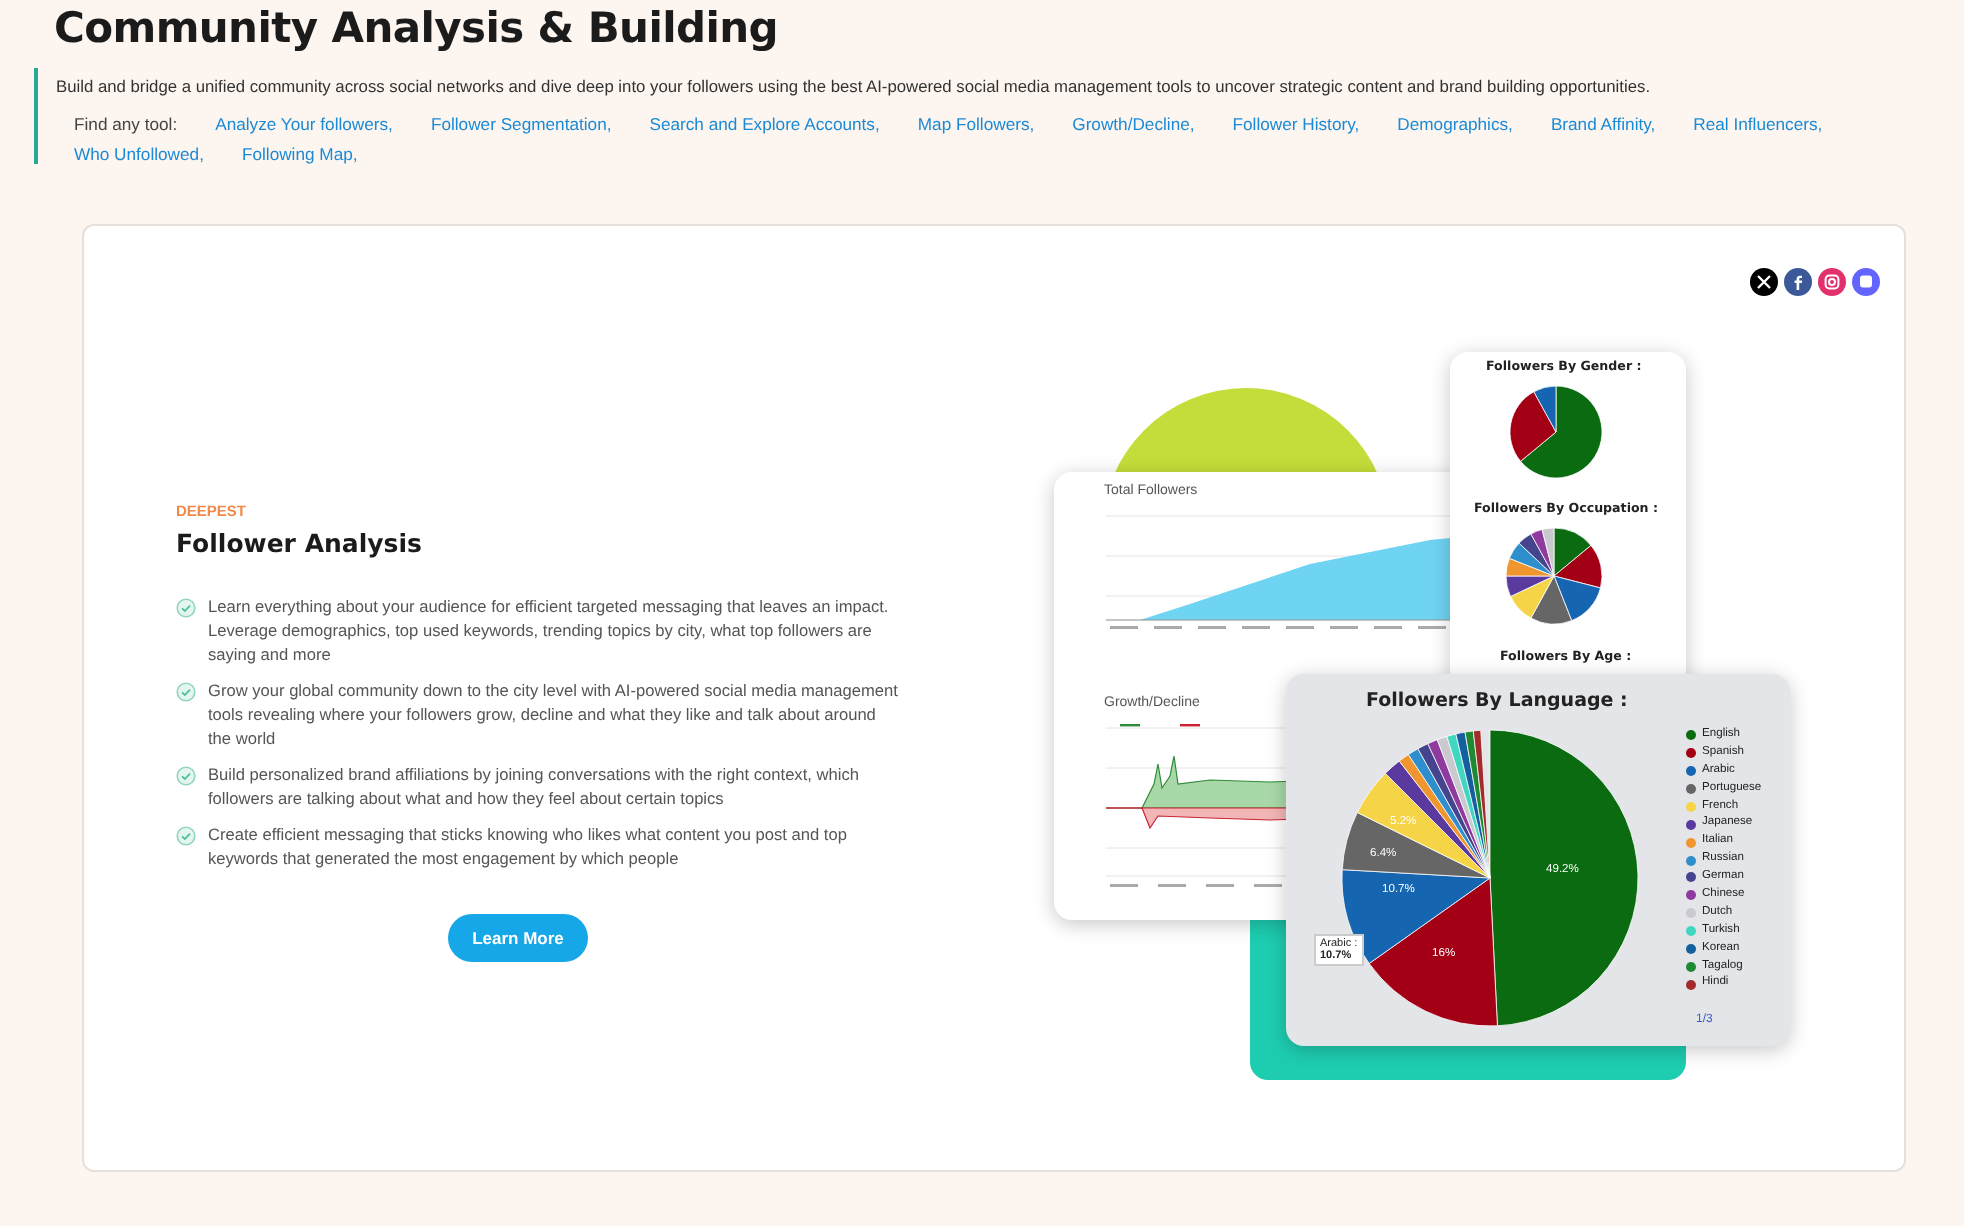 This screenshot has height=1226, width=1964. What do you see at coordinates (126, 124) in the screenshot?
I see `tools-label: Find any tool:` at bounding box center [126, 124].